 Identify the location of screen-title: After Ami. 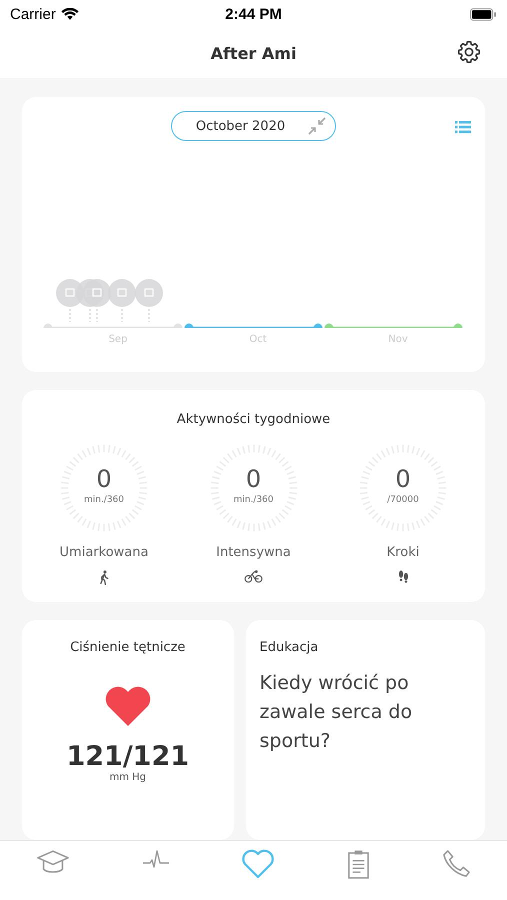
(253, 53).